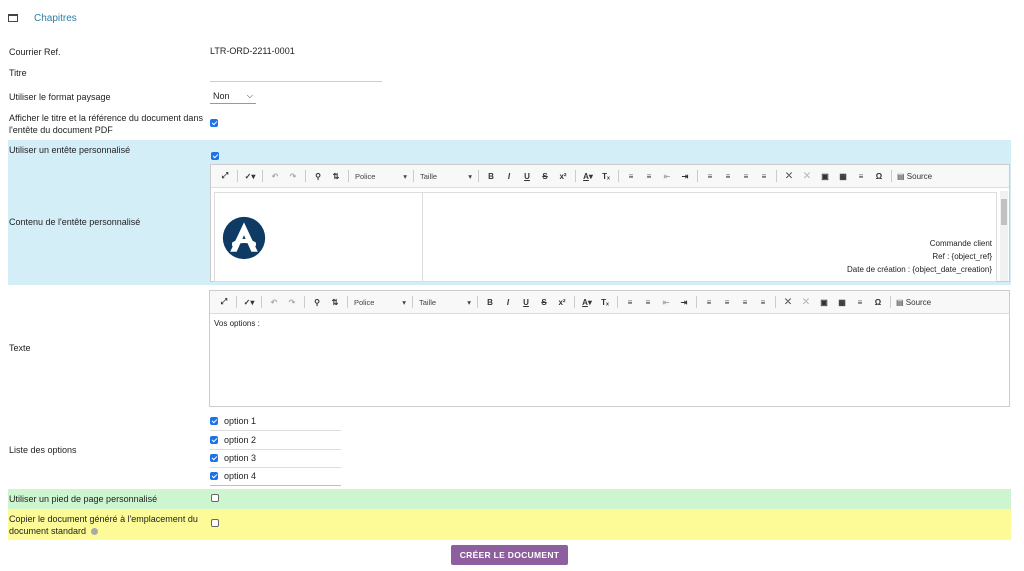 This screenshot has width=1024, height=571. Describe the element at coordinates (214, 123) in the screenshot. I see `afficher-titre-checkbox` at that location.